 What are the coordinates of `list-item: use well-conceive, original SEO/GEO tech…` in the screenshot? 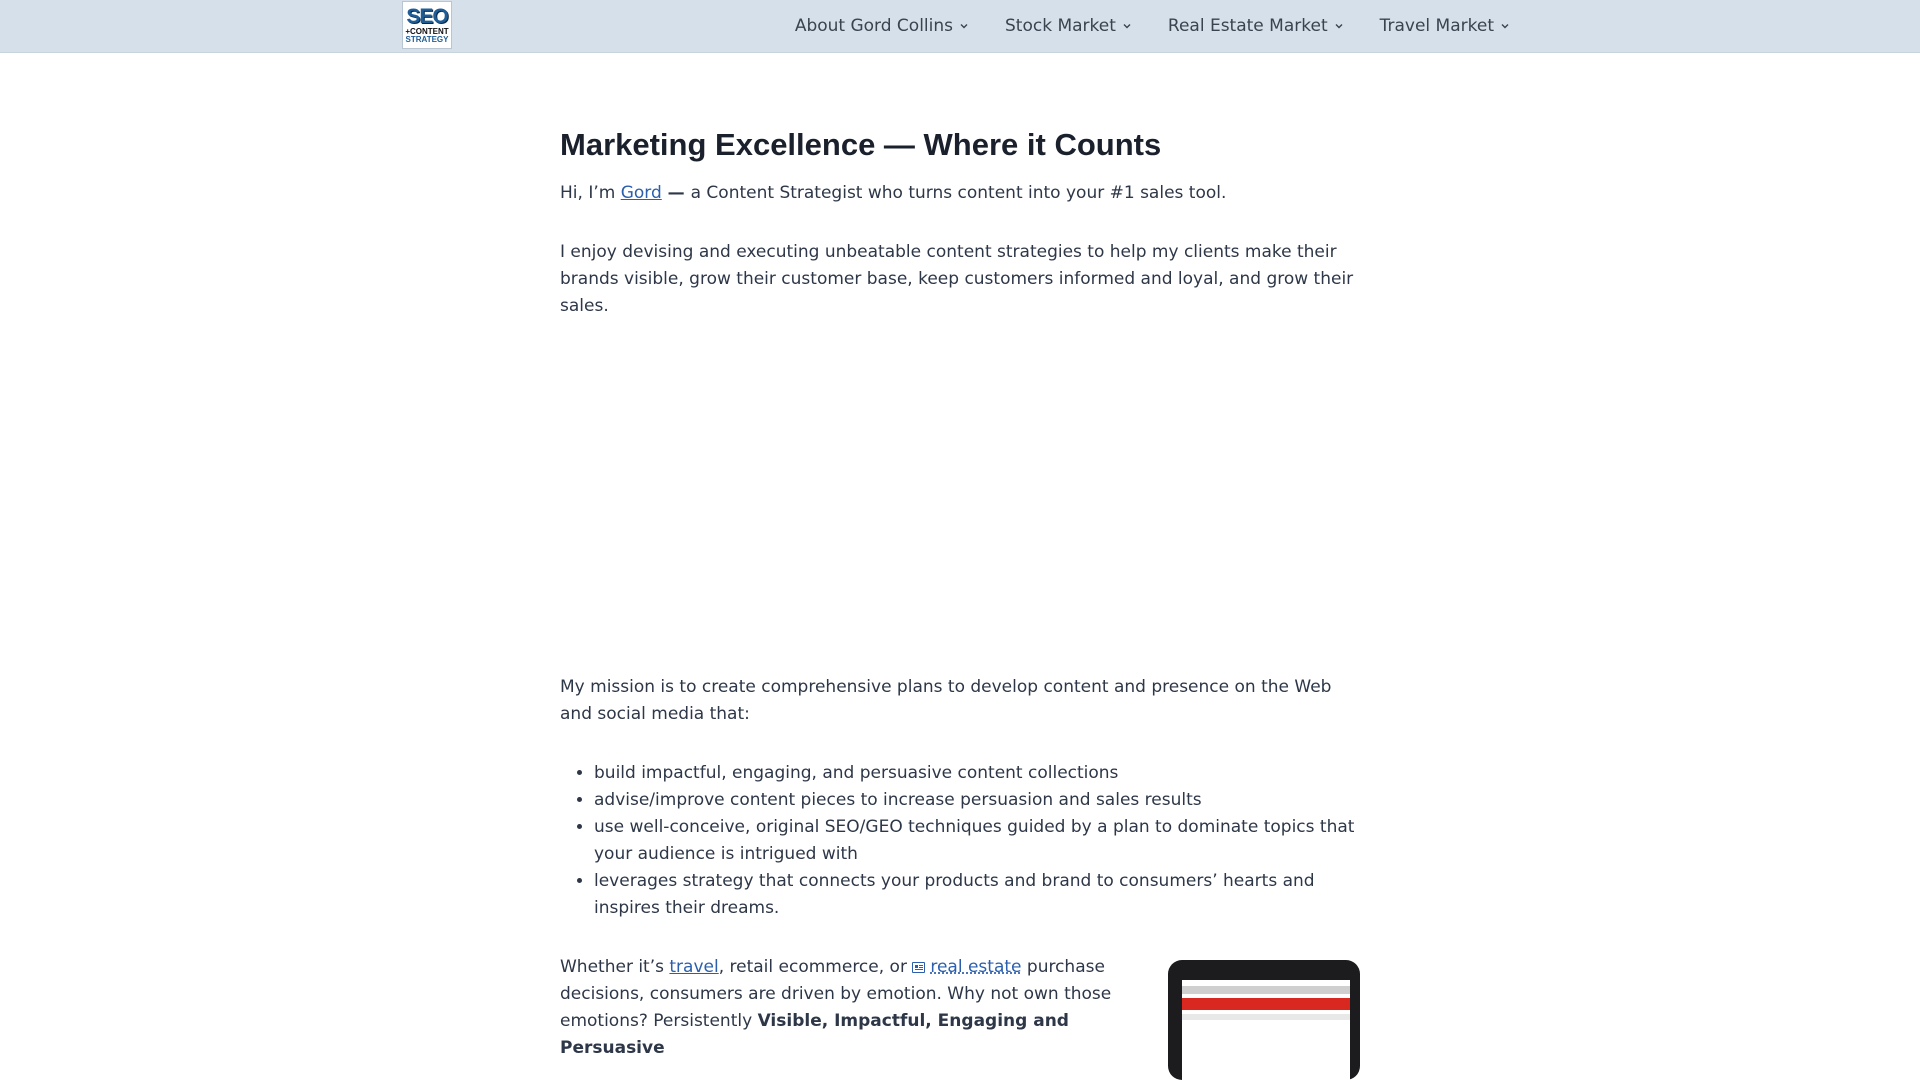 It's located at (977, 841).